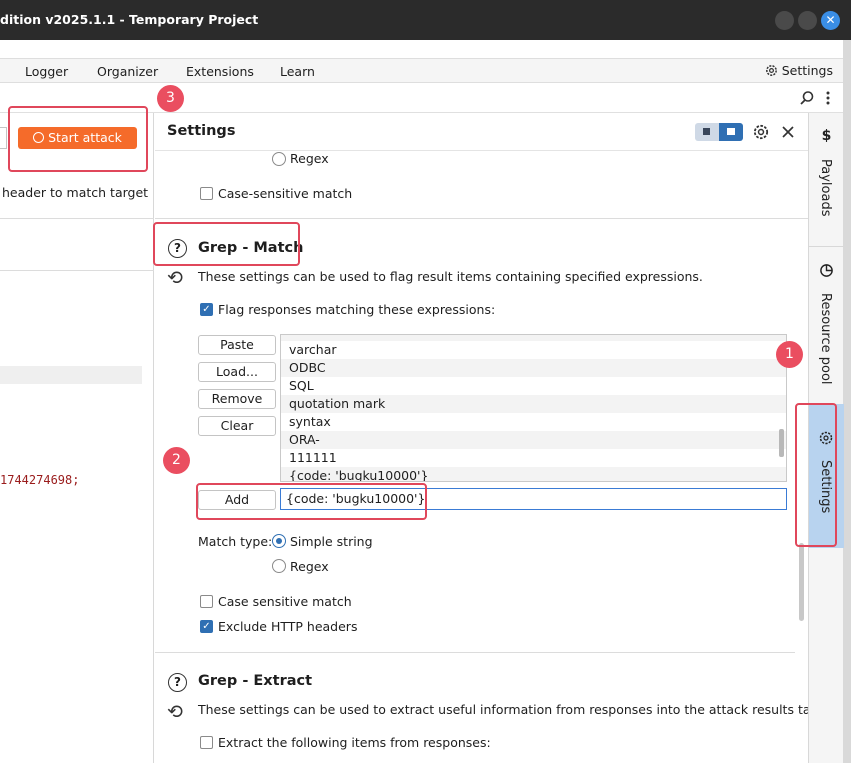  What do you see at coordinates (279, 159) in the screenshot?
I see `regex-radio-top` at bounding box center [279, 159].